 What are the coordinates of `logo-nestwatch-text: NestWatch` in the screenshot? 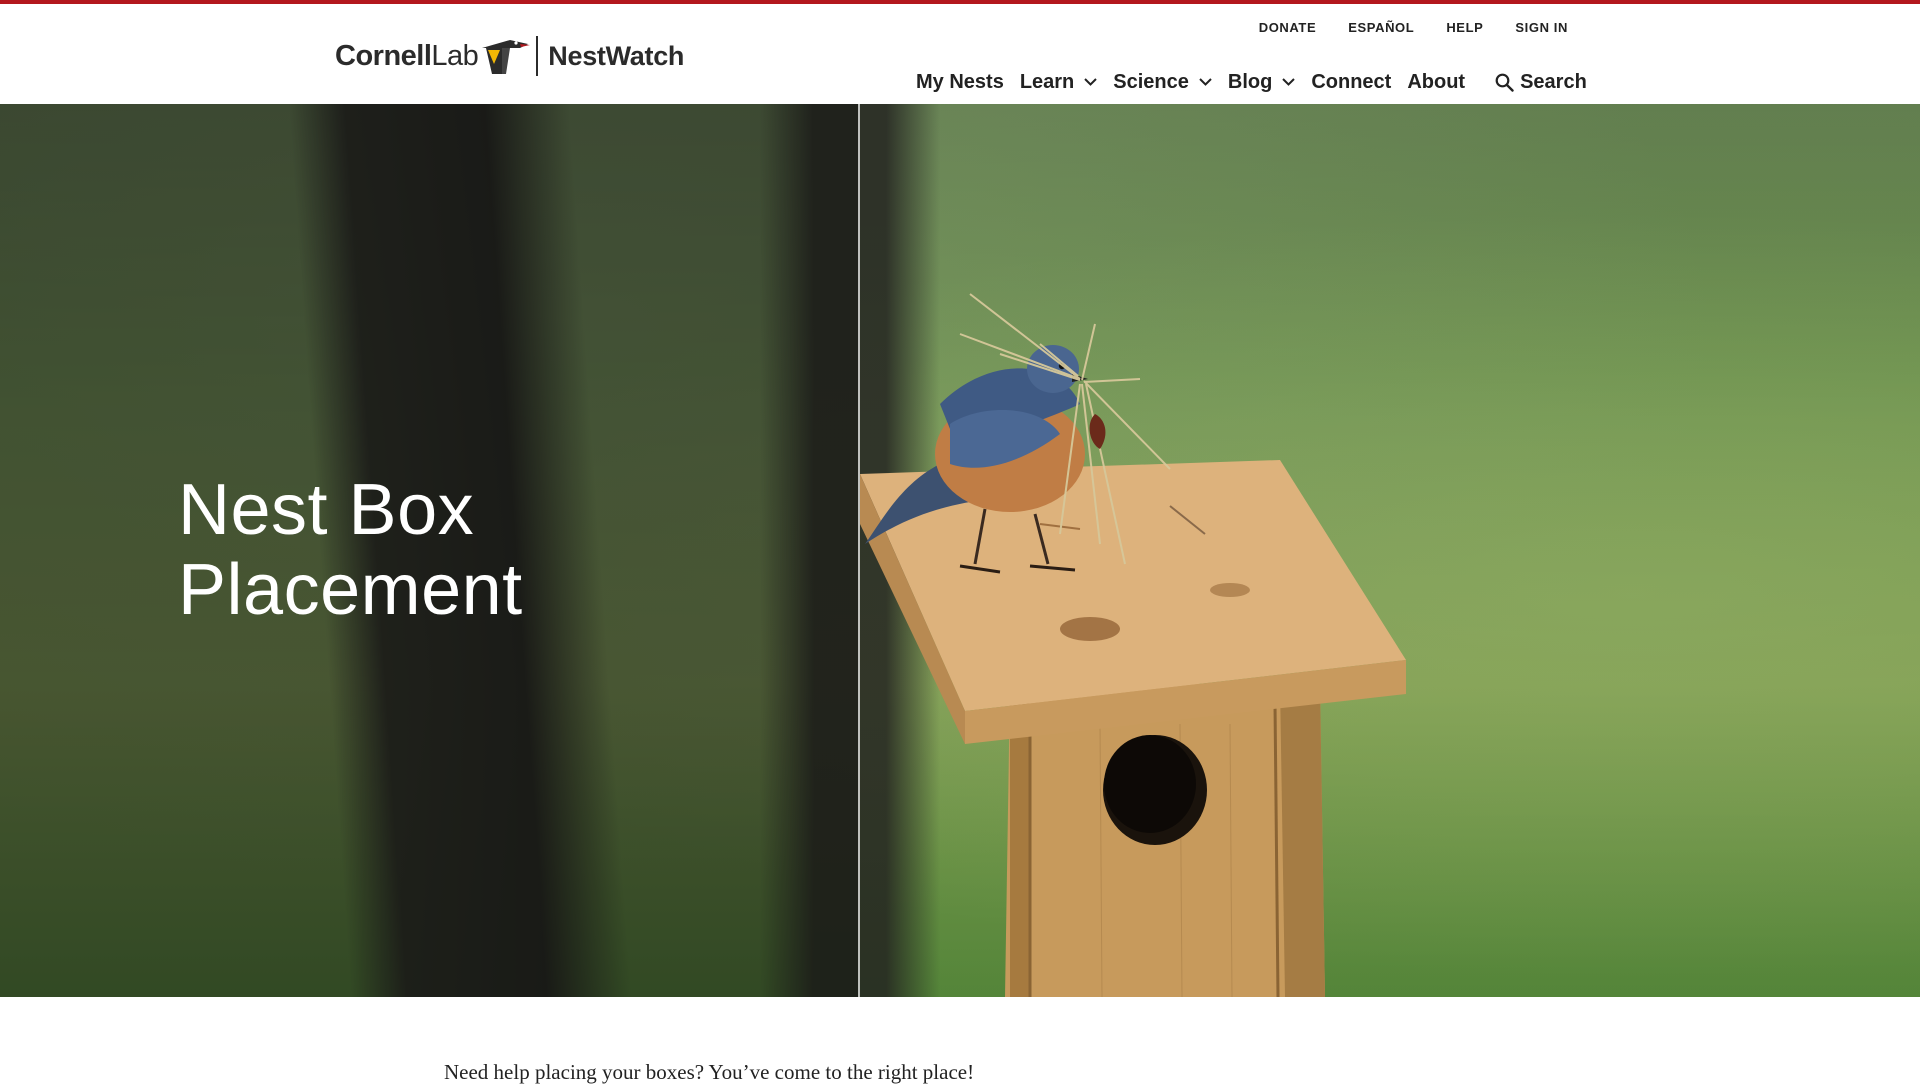 It's located at (616, 55).